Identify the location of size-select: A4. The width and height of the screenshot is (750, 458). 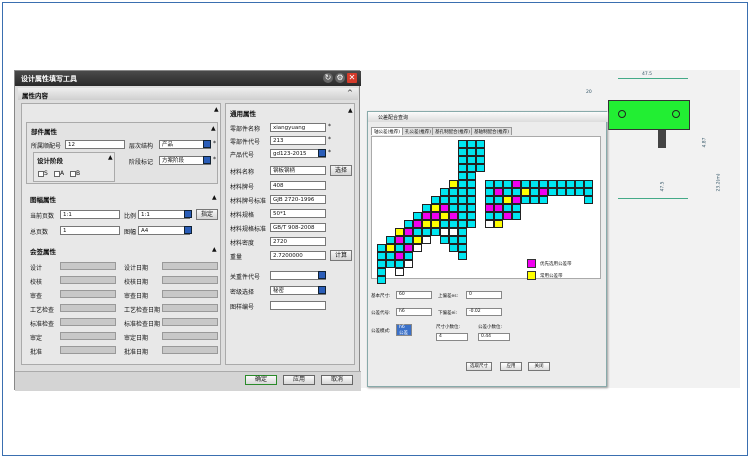
(164, 230).